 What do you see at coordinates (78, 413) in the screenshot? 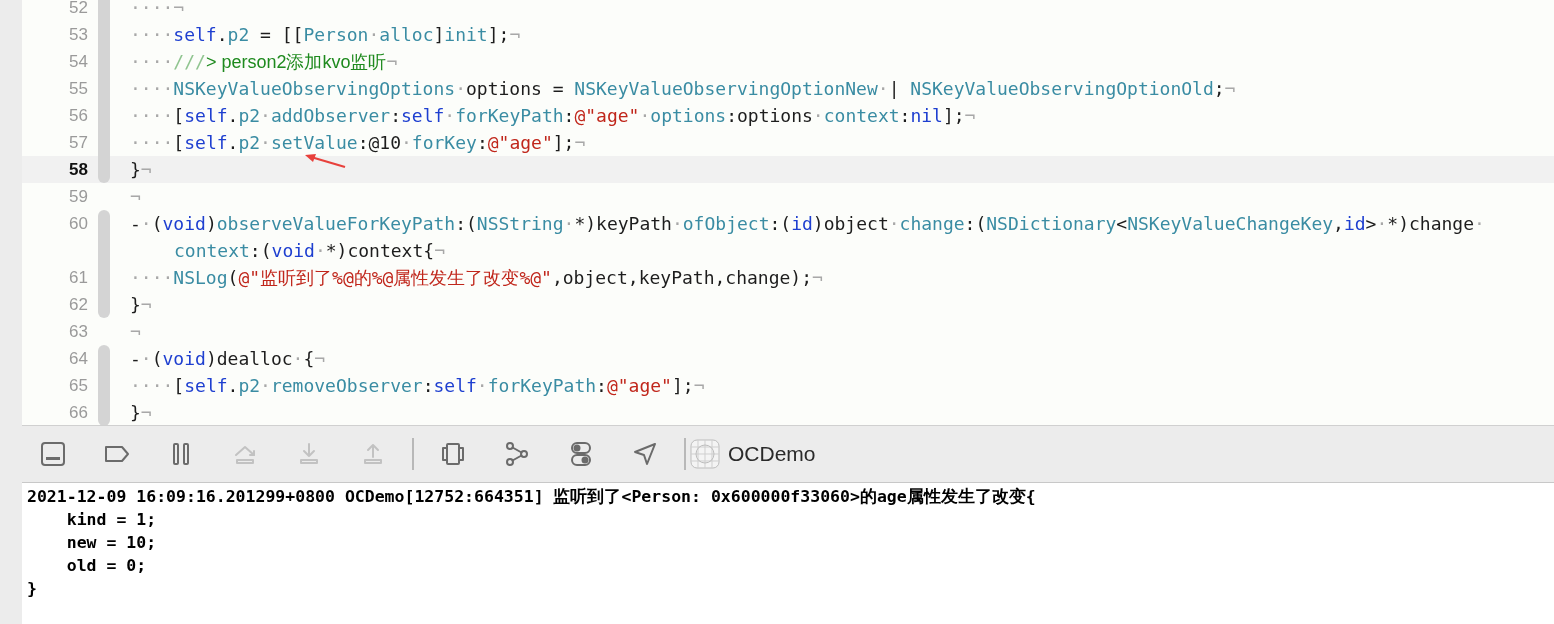
I see `line-number: 66` at bounding box center [78, 413].